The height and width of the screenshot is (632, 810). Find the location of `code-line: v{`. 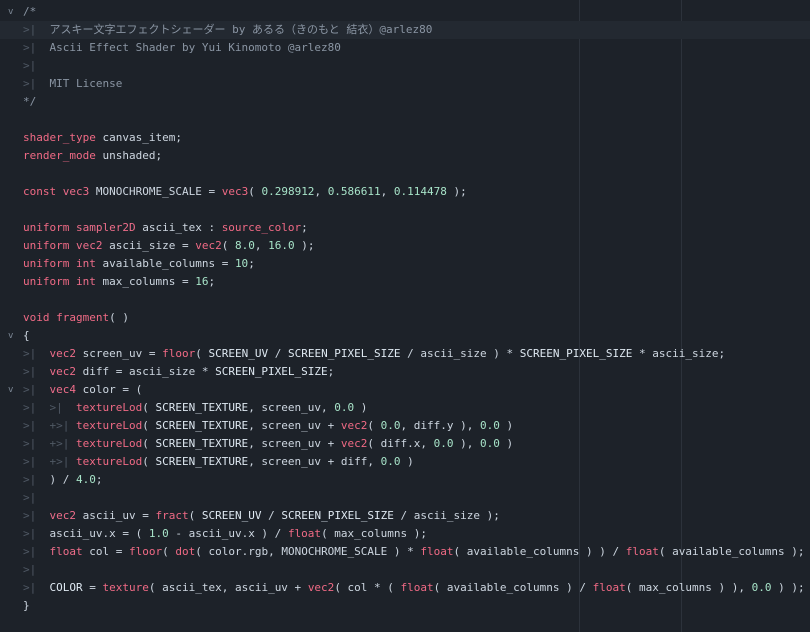

code-line: v{ is located at coordinates (405, 336).